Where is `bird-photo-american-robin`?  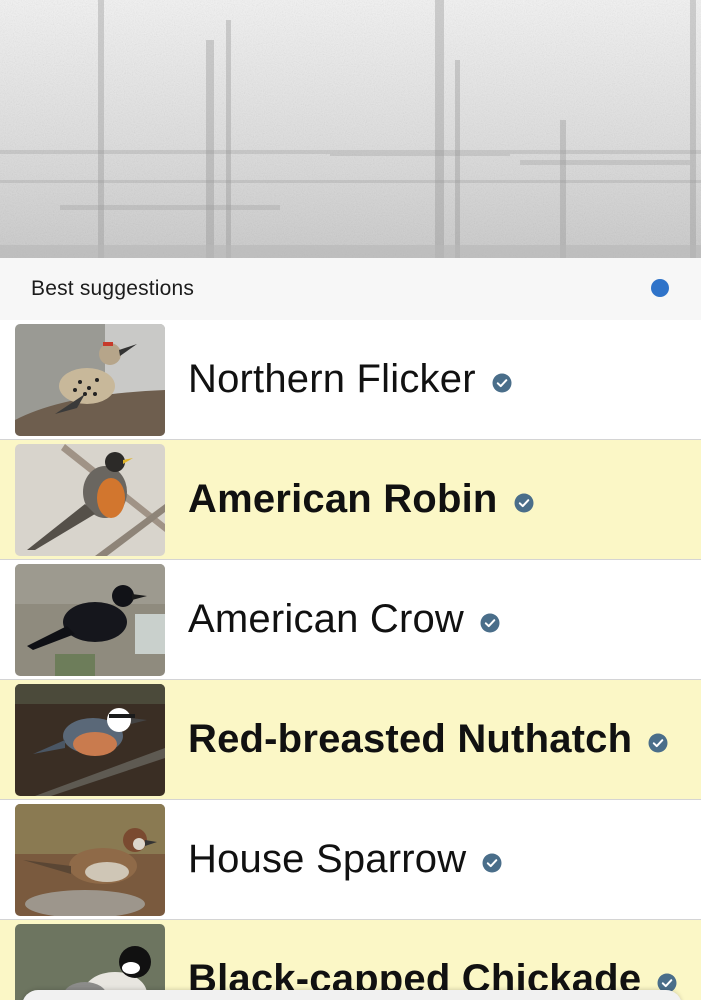
bird-photo-american-robin is located at coordinates (90, 500).